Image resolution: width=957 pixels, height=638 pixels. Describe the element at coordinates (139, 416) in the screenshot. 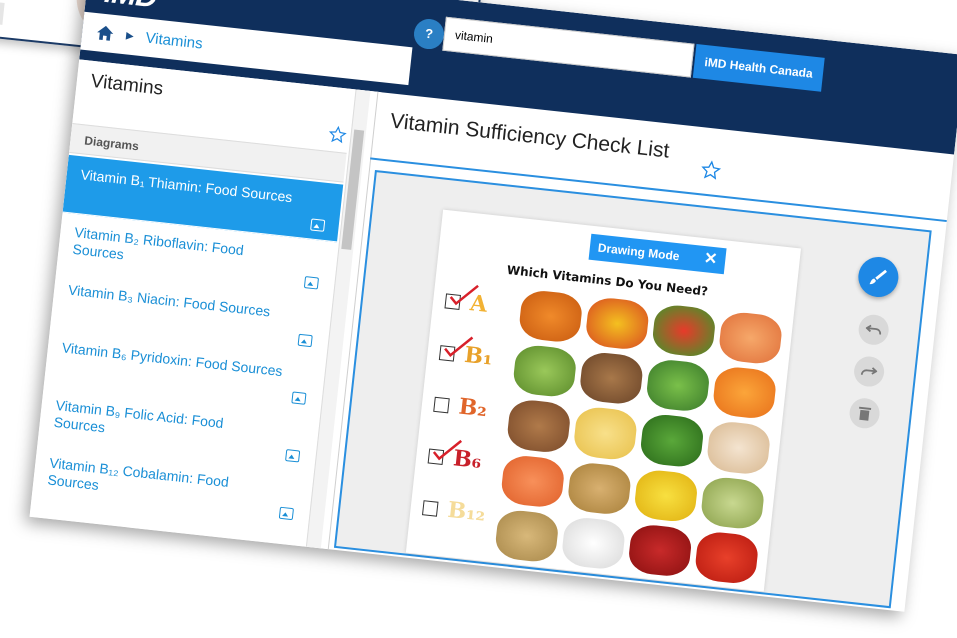

I see `sidebar-item-label: Vitamin B₉ Folic Acid: Food Sources` at that location.